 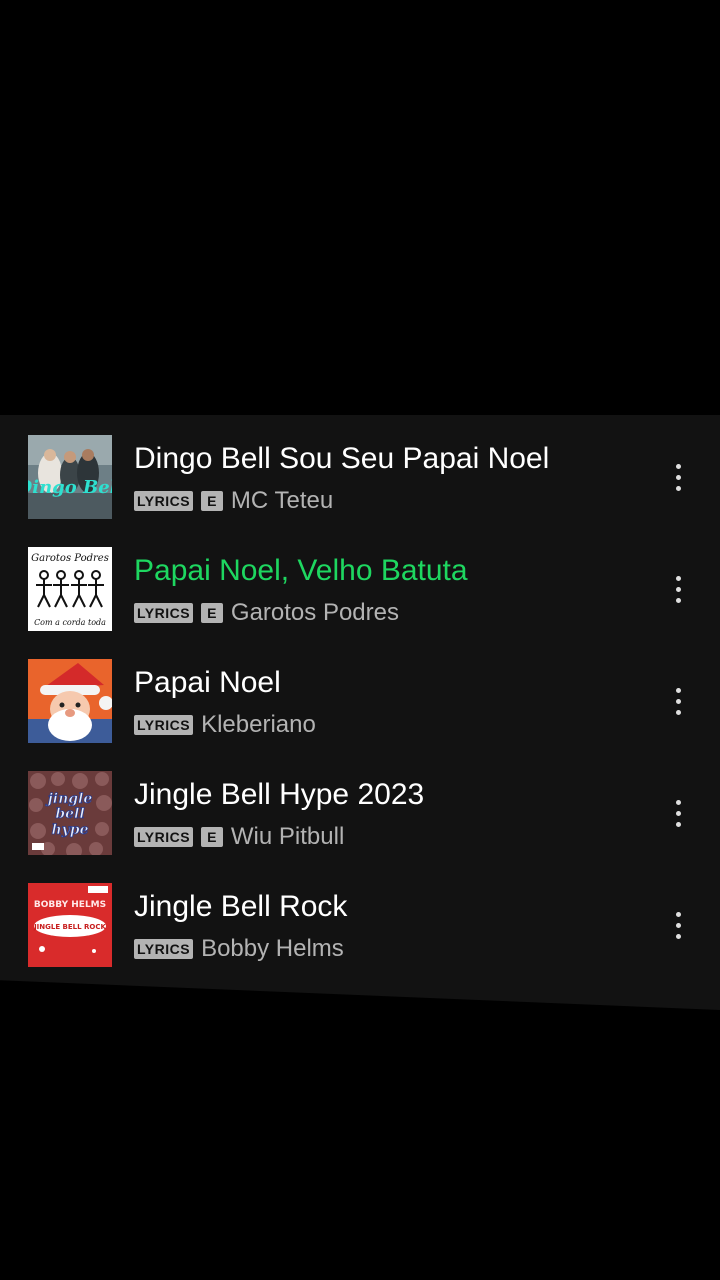 I want to click on dingo-bell-cover-icon: Dingo Bell, so click(x=70, y=477).